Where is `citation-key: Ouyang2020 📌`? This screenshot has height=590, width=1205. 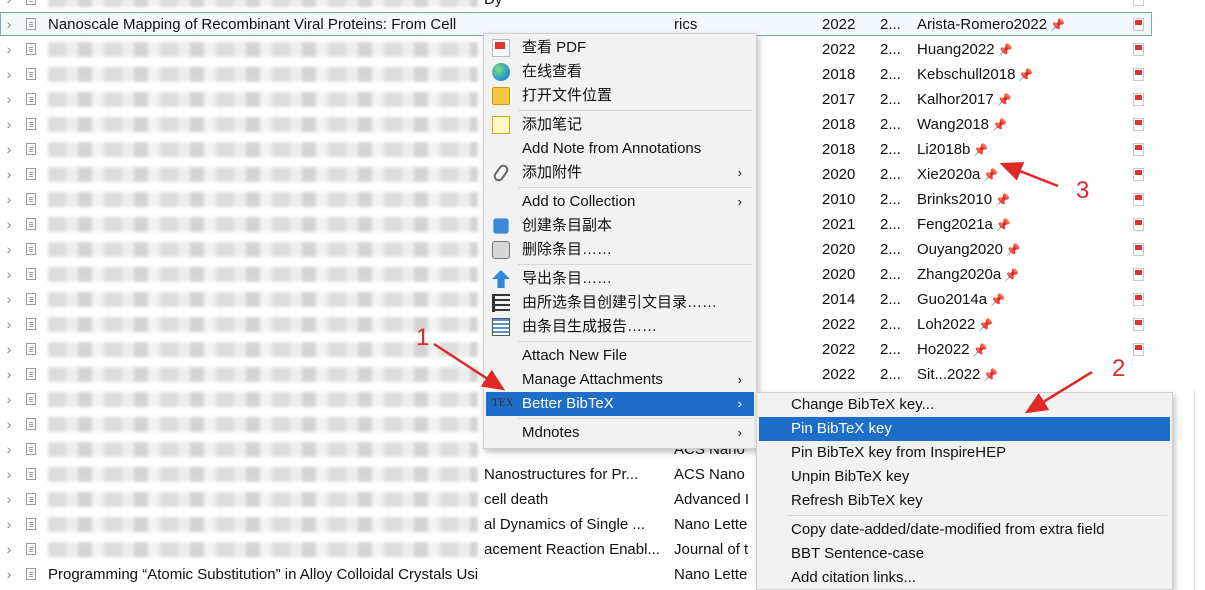
citation-key: Ouyang2020 📌 is located at coordinates (969, 250).